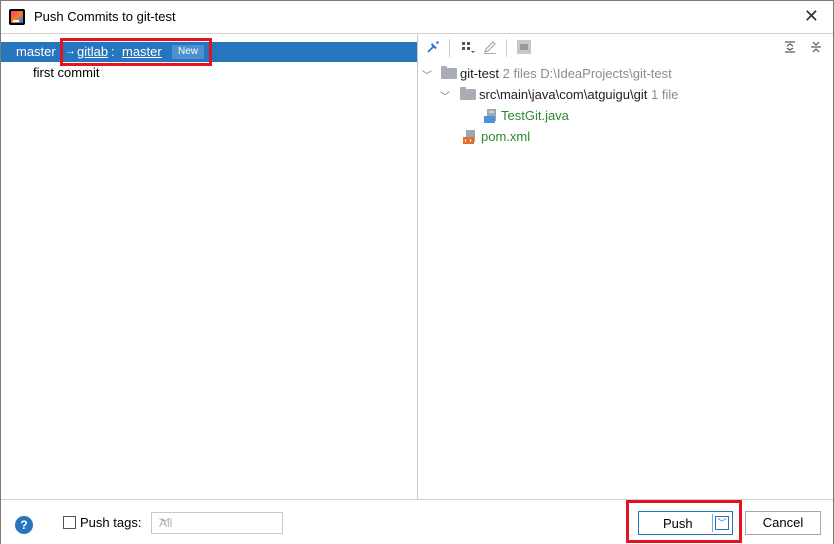 The height and width of the screenshot is (544, 834). Describe the element at coordinates (24, 525) in the screenshot. I see `help-icon: ?` at that location.